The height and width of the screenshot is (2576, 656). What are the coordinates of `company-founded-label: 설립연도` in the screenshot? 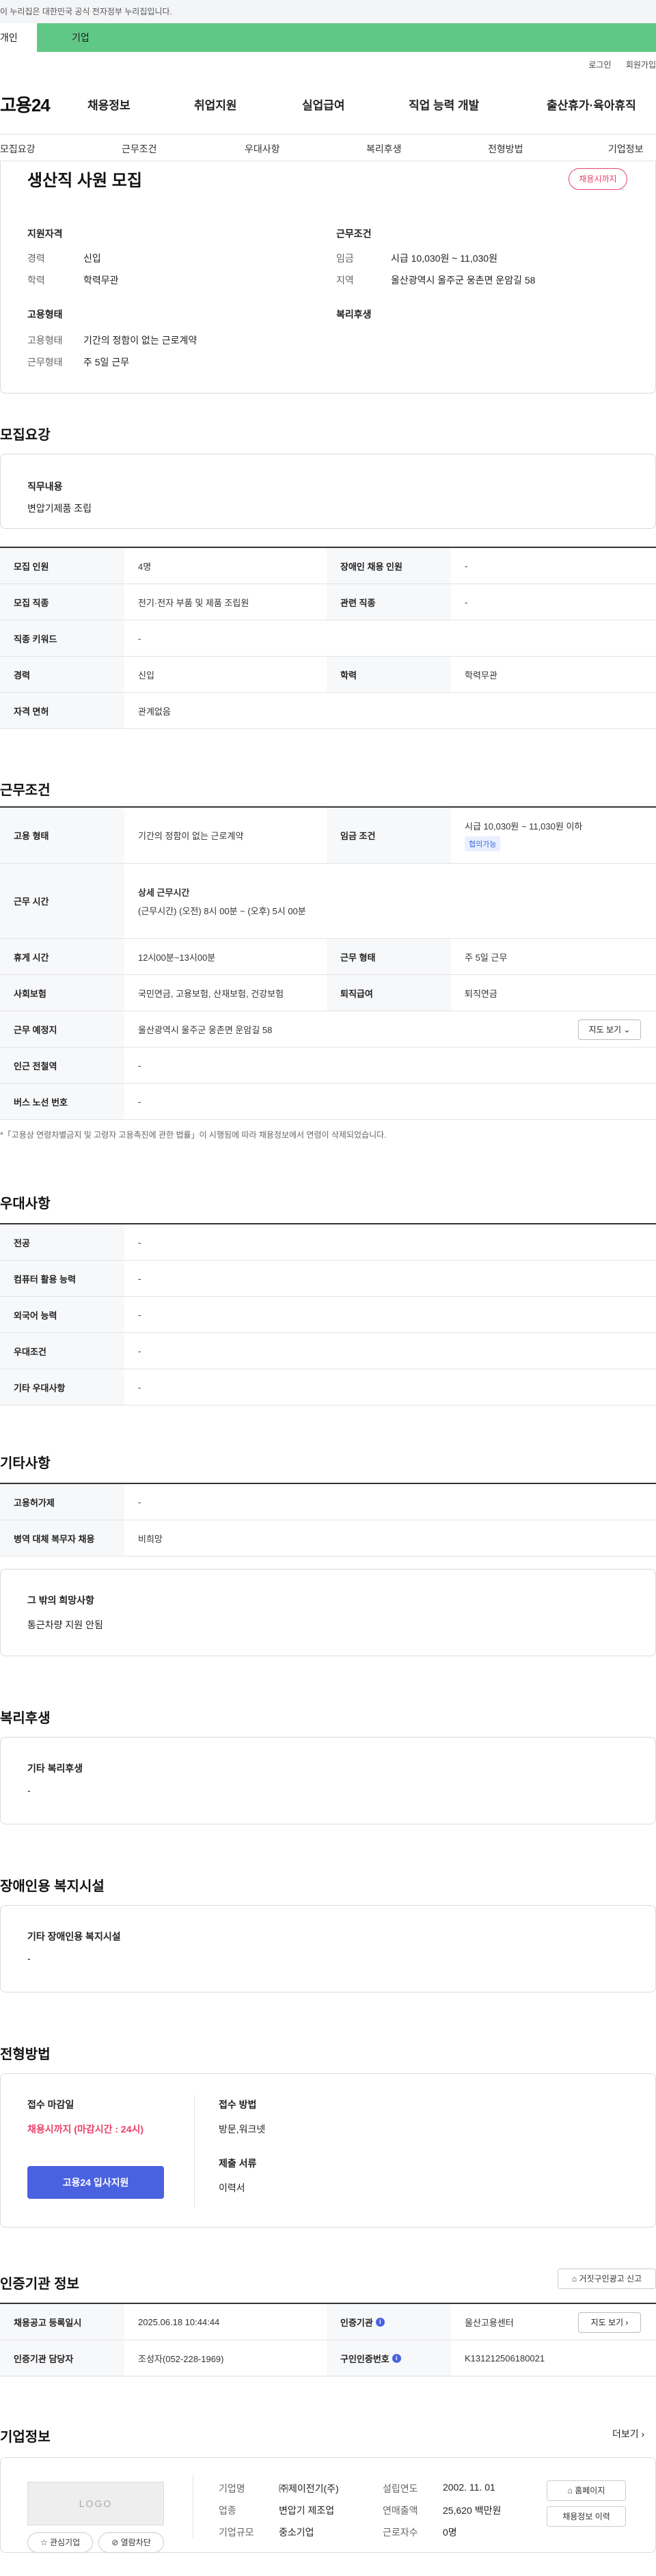 It's located at (400, 2488).